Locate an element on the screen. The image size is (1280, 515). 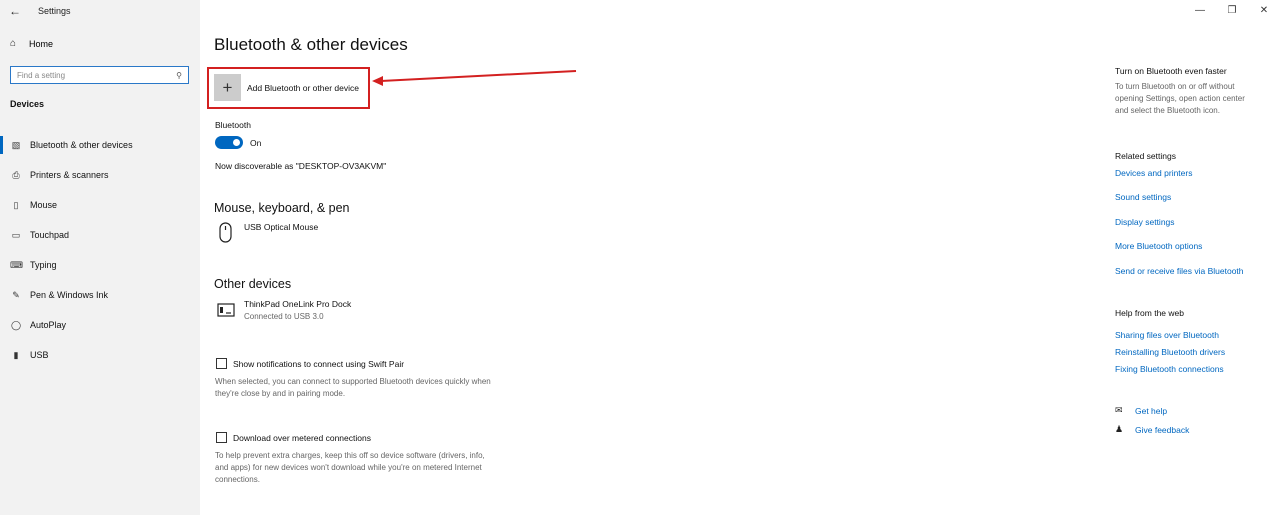
usb-icon: ▮ is located at coordinates (16, 354).